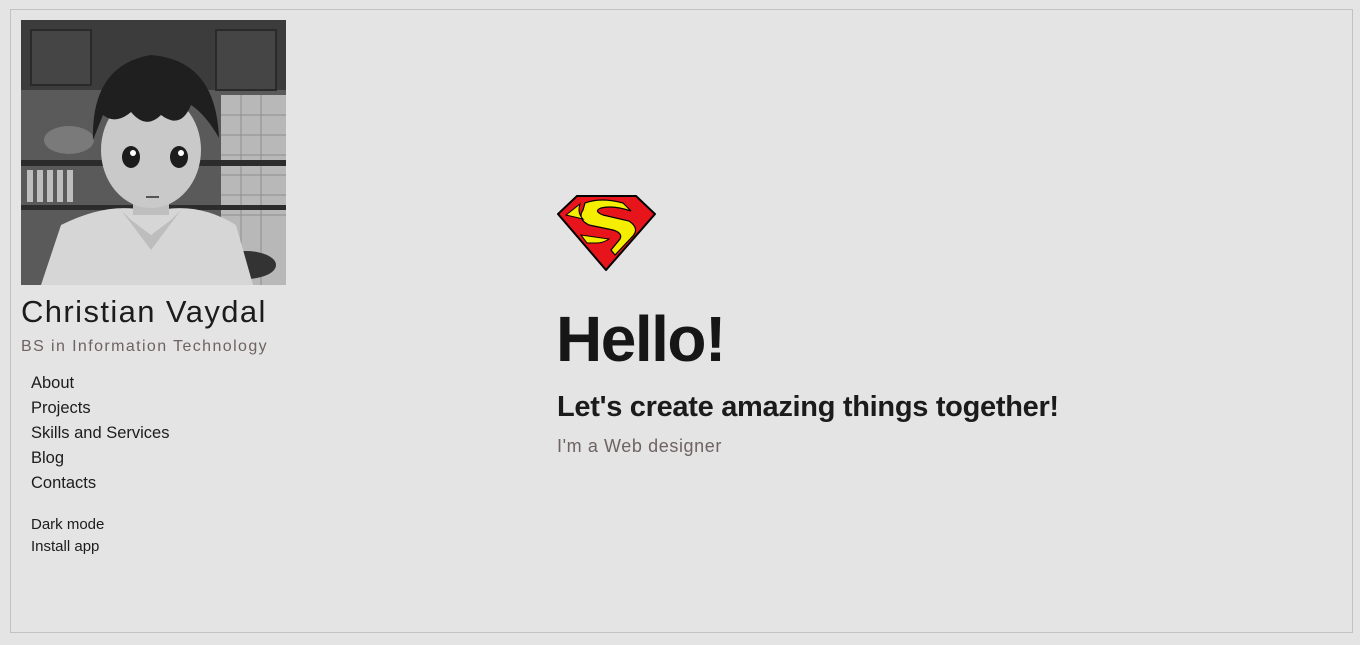 This screenshot has width=1360, height=645. I want to click on nav-item-skills-and-services: Skills and Services, so click(100, 433).